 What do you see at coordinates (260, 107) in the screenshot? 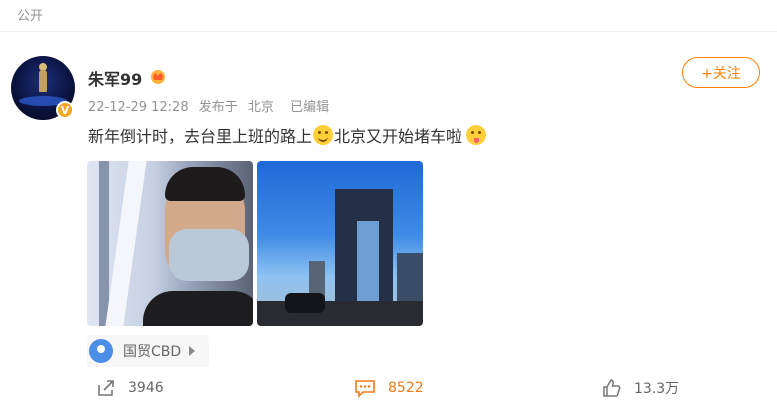
I see `meta-location: 北京` at bounding box center [260, 107].